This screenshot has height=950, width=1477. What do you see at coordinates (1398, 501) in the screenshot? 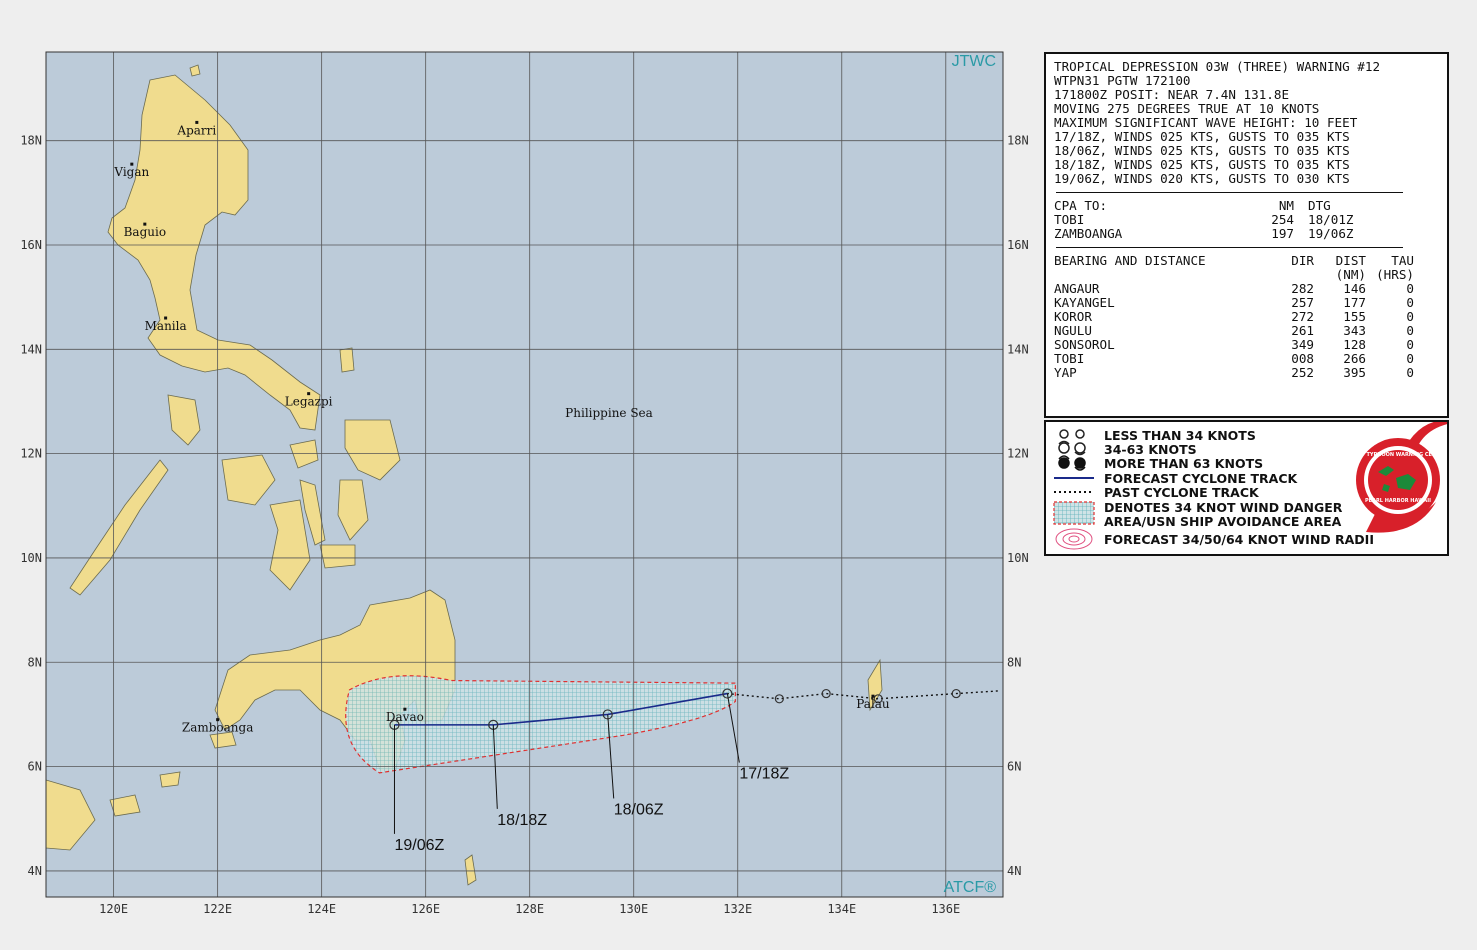
I see `svg-text: PEARL HARBOR HAWAII` at bounding box center [1398, 501].